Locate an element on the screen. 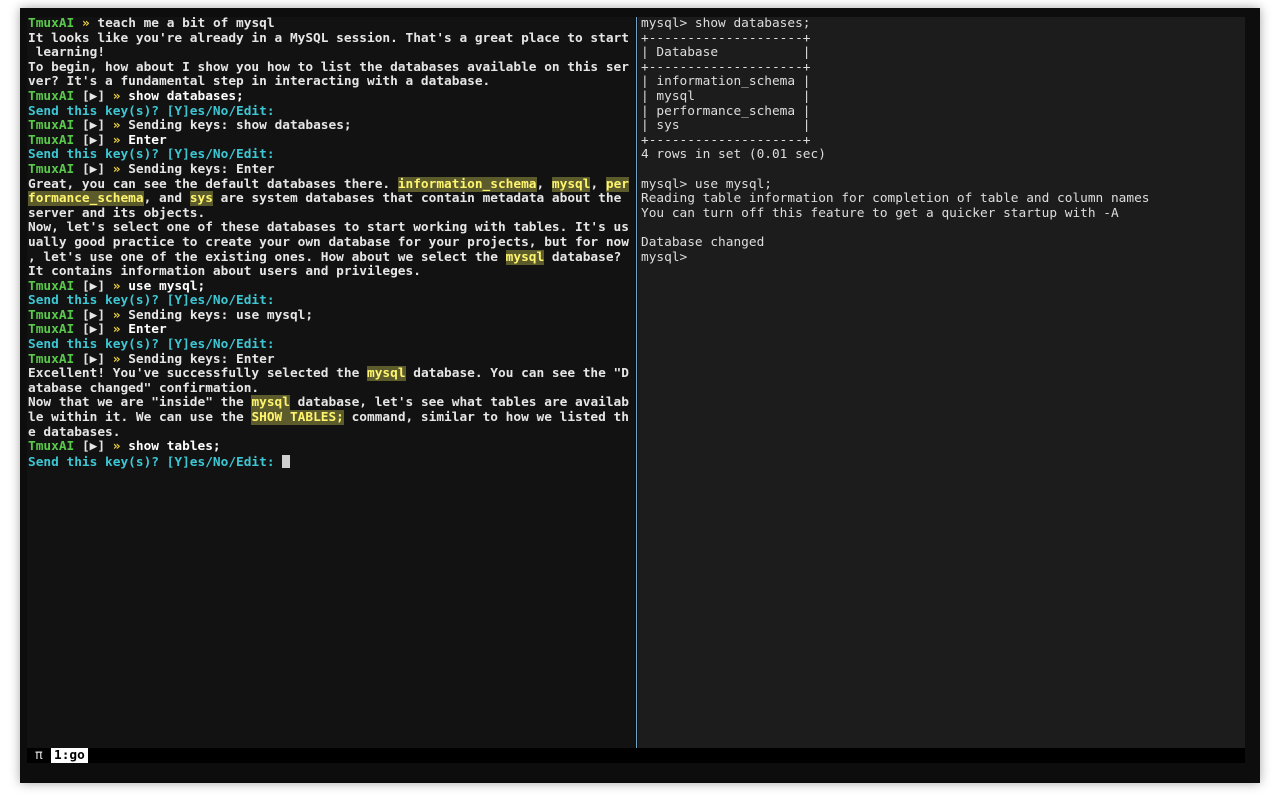 This screenshot has width=1280, height=800. chat-line: server and its objects. is located at coordinates (331, 213).